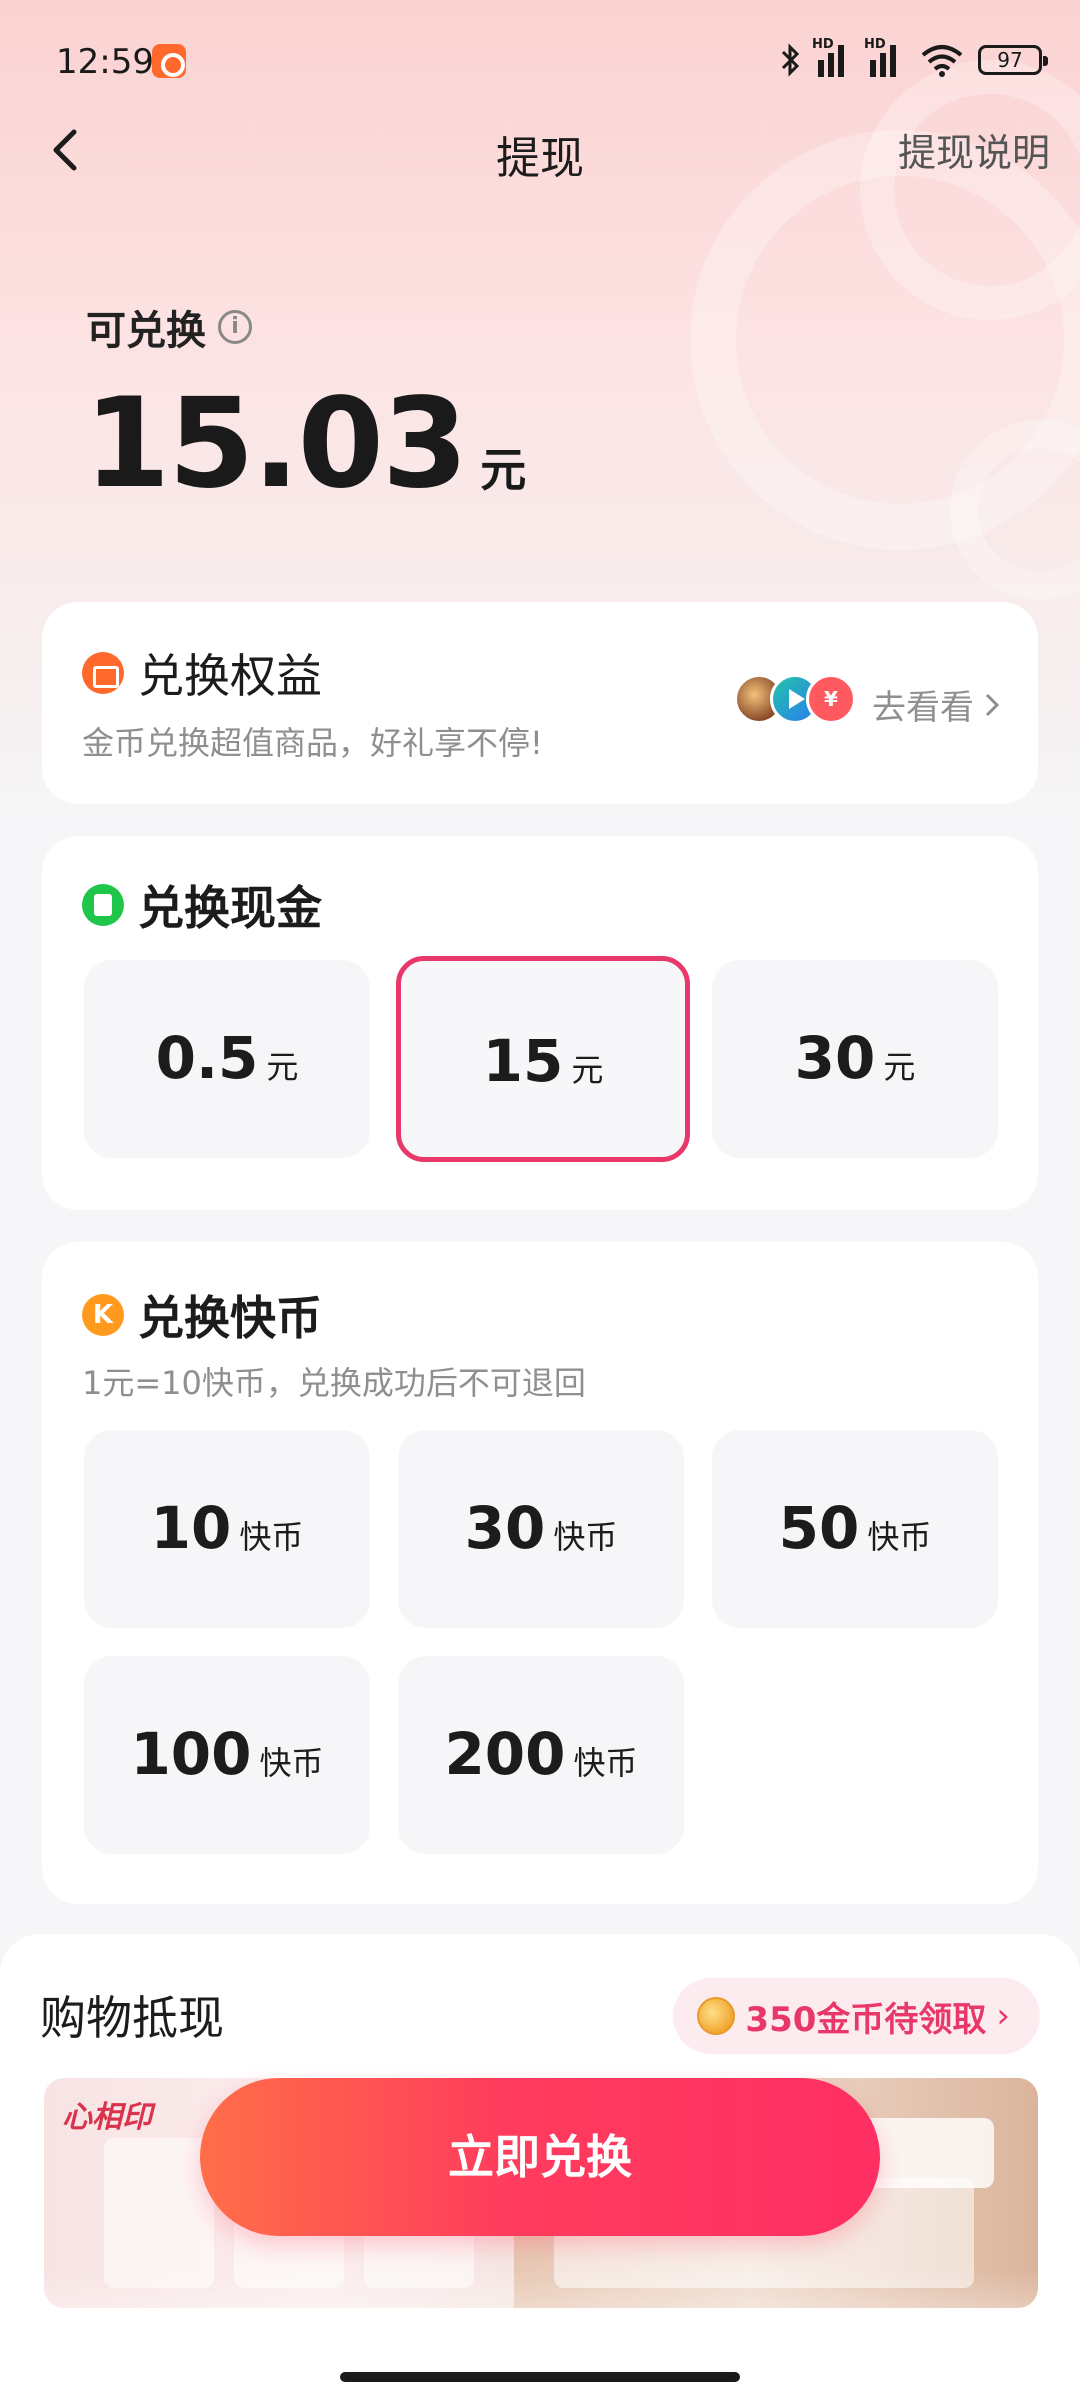  Describe the element at coordinates (992, 704) in the screenshot. I see `chevron-right-icon` at that location.